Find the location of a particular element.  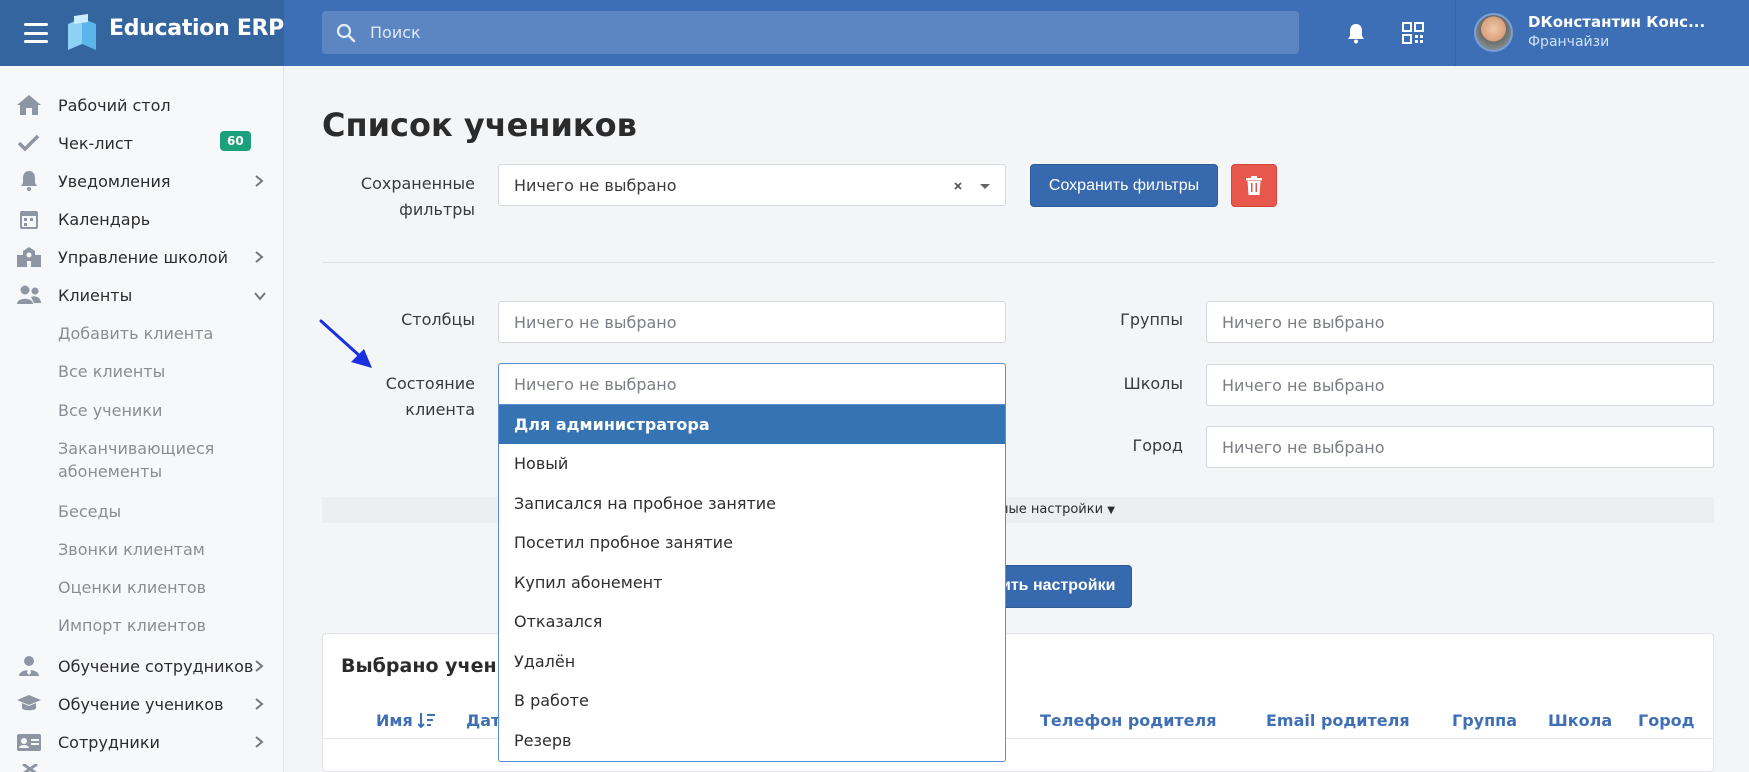

dropdown-option-refused: Отказался is located at coordinates (752, 621).